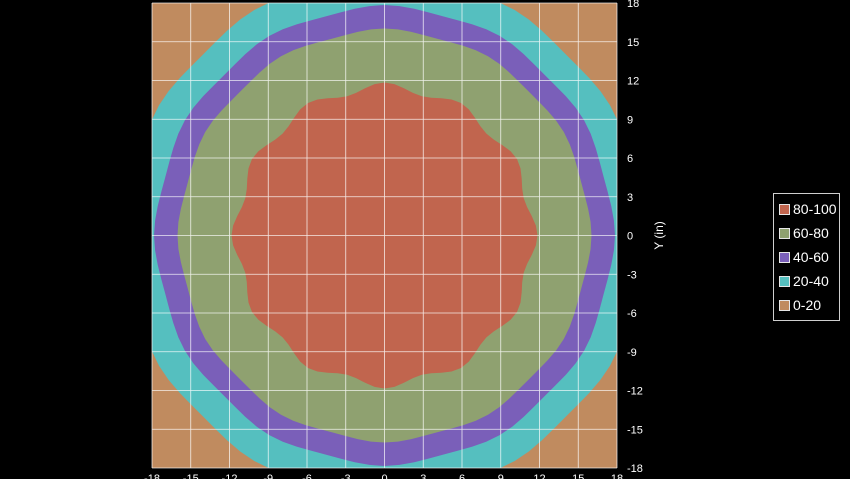  What do you see at coordinates (635, 392) in the screenshot?
I see `y-tick-label: -12` at bounding box center [635, 392].